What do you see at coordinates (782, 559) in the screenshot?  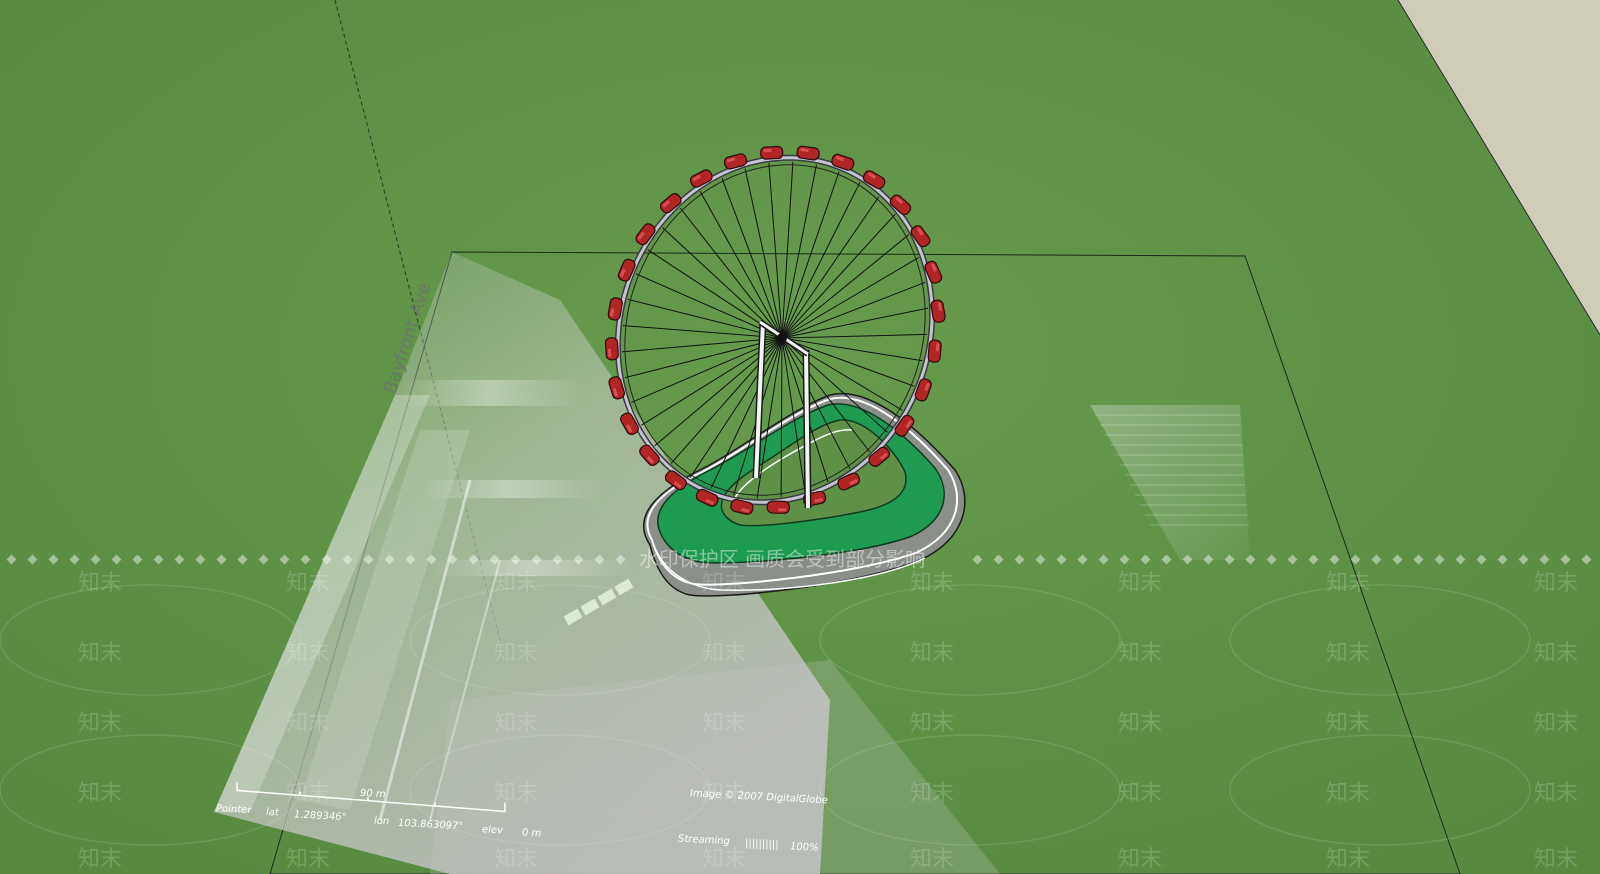 I see `watermark-banner: 水印保护区 画质会受到部分影响` at bounding box center [782, 559].